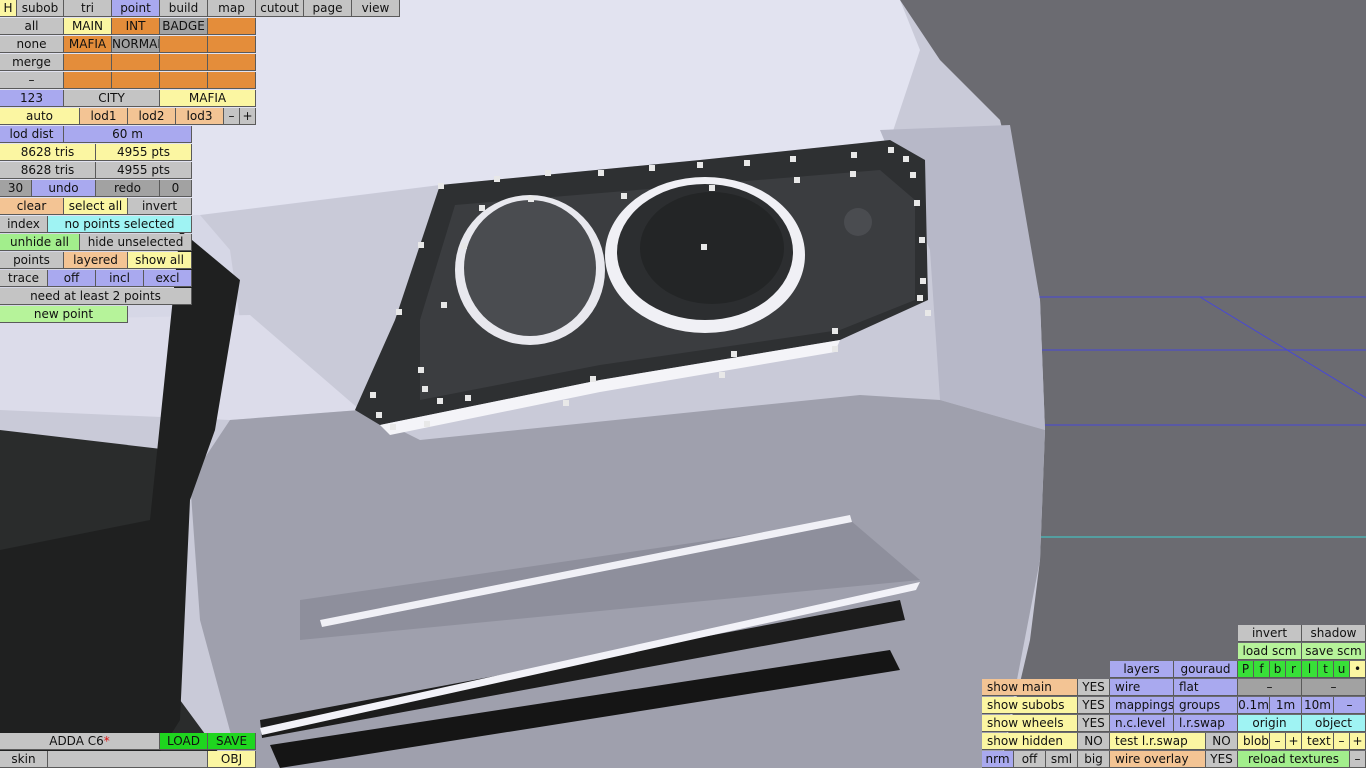  I want to click on blob-decrement-button: –, so click(1278, 741).